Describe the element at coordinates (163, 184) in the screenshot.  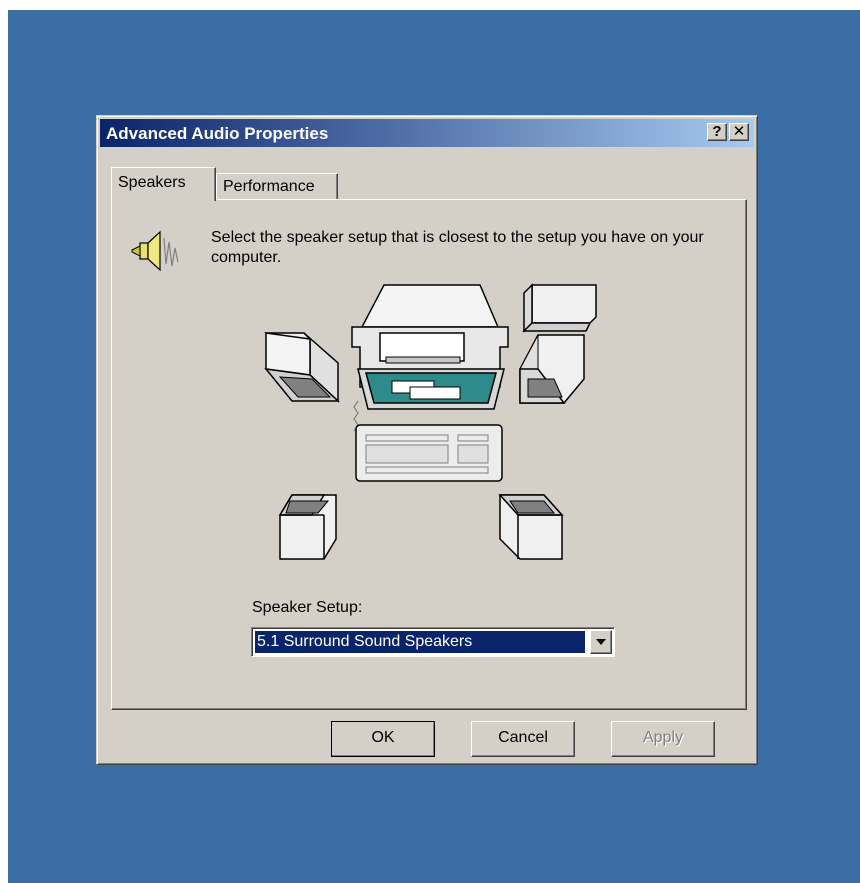
I see `tab-speakers: Speakers` at that location.